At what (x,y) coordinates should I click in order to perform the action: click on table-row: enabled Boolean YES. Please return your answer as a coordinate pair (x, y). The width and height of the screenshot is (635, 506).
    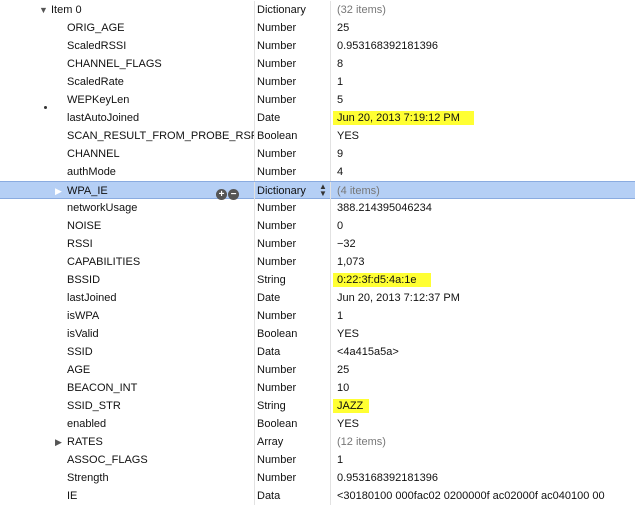
    Looking at the image, I should click on (317, 424).